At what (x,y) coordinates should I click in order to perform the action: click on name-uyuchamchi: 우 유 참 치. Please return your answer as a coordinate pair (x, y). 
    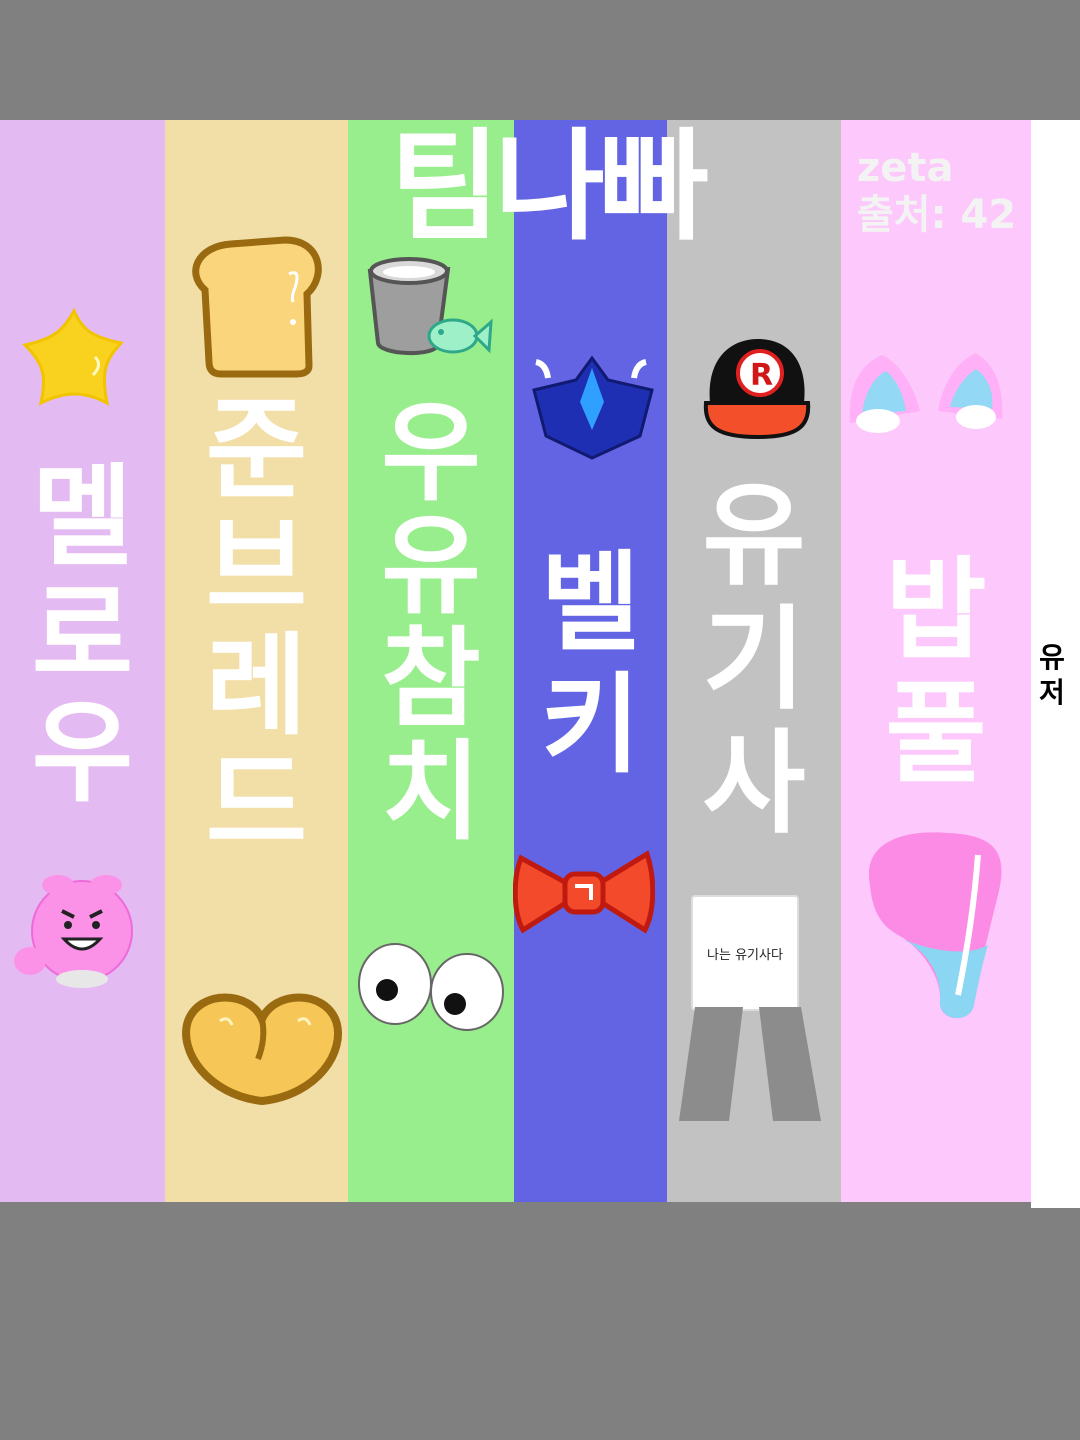
    Looking at the image, I should click on (431, 623).